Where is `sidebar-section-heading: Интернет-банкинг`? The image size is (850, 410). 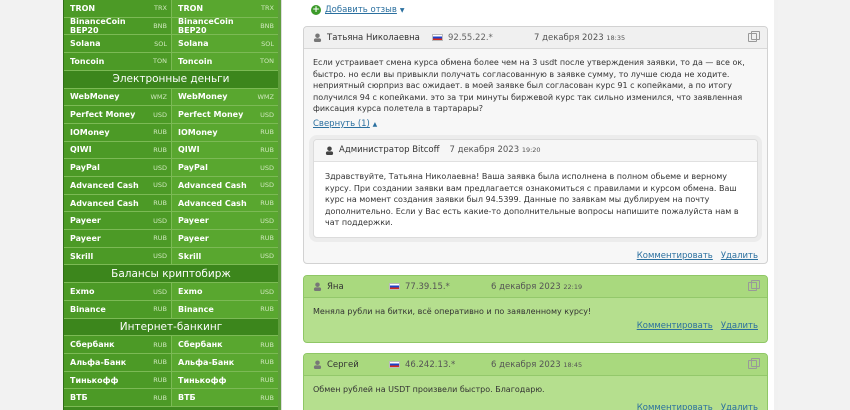
sidebar-section-heading: Интернет-банкинг is located at coordinates (171, 327).